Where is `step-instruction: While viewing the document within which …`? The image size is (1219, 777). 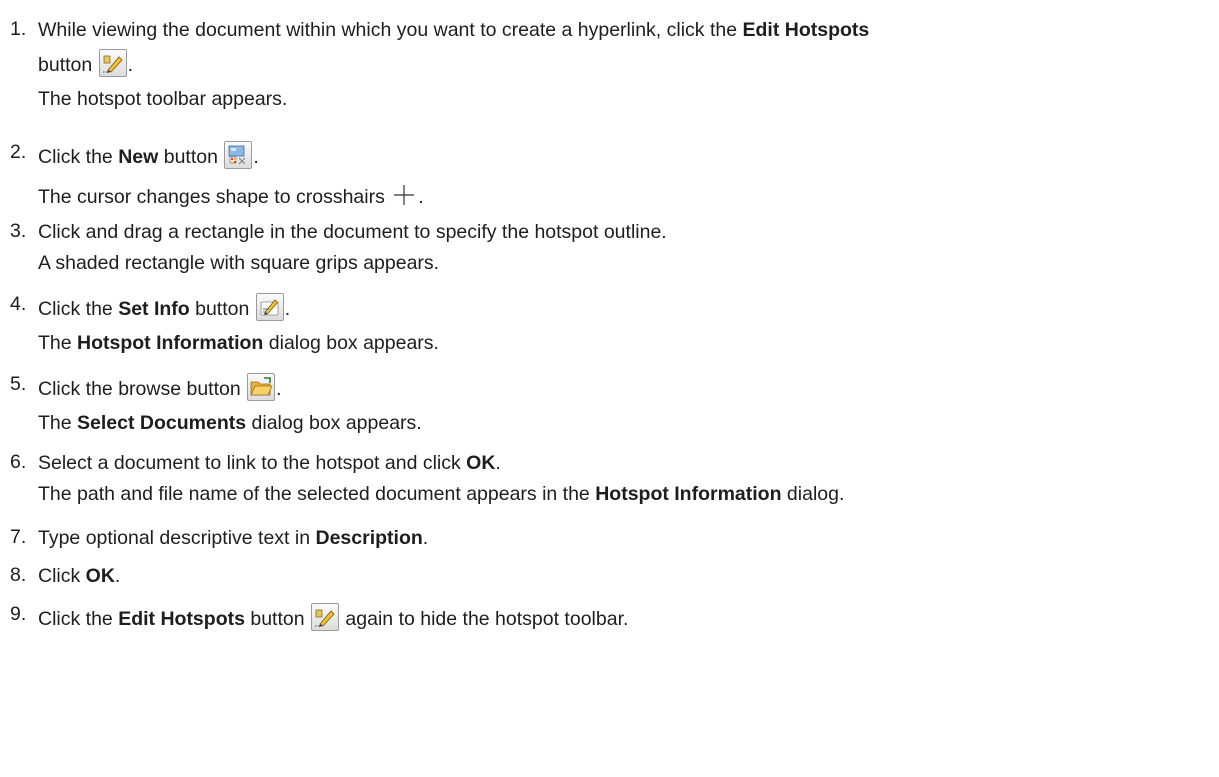
step-instruction: While viewing the document within which … is located at coordinates (453, 30).